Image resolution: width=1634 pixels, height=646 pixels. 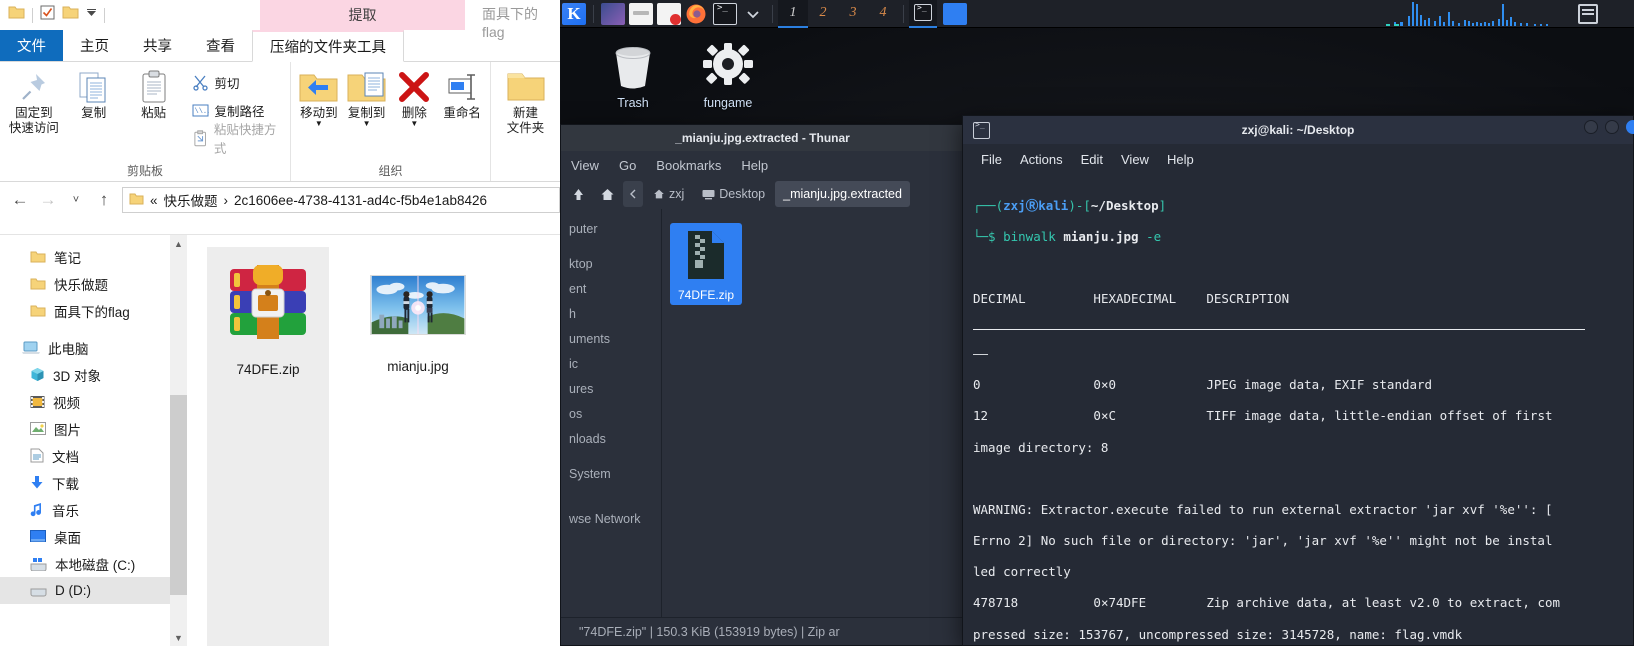 What do you see at coordinates (268, 446) in the screenshot?
I see `file-item-zip: 74DFE.zip` at bounding box center [268, 446].